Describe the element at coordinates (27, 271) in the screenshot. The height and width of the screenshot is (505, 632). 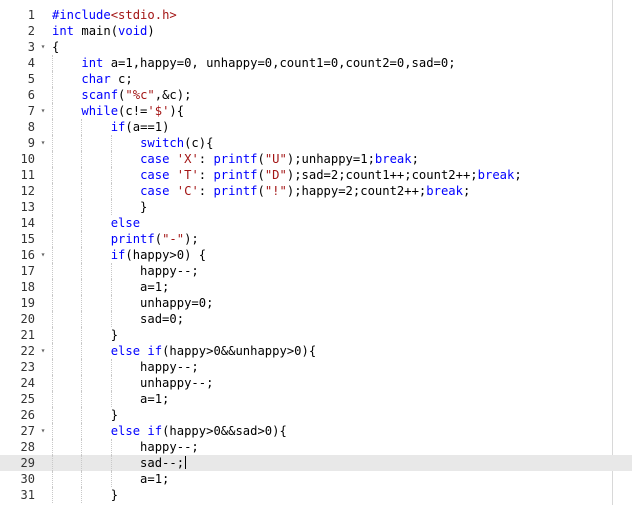
I see `line-number: 17` at that location.